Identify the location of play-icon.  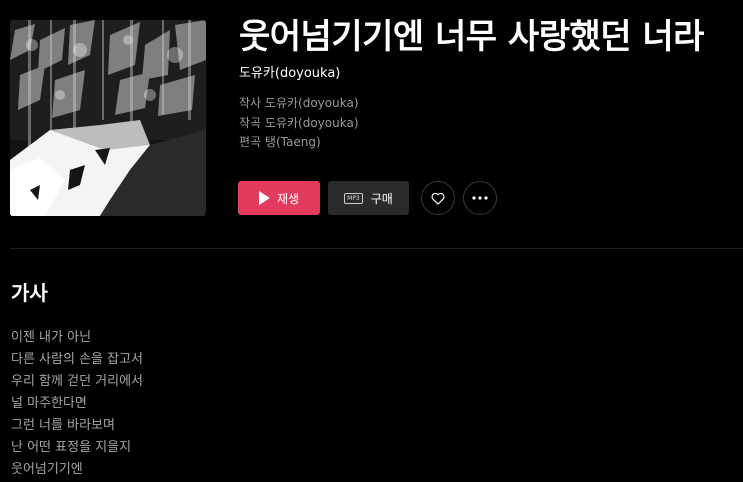
(264, 198).